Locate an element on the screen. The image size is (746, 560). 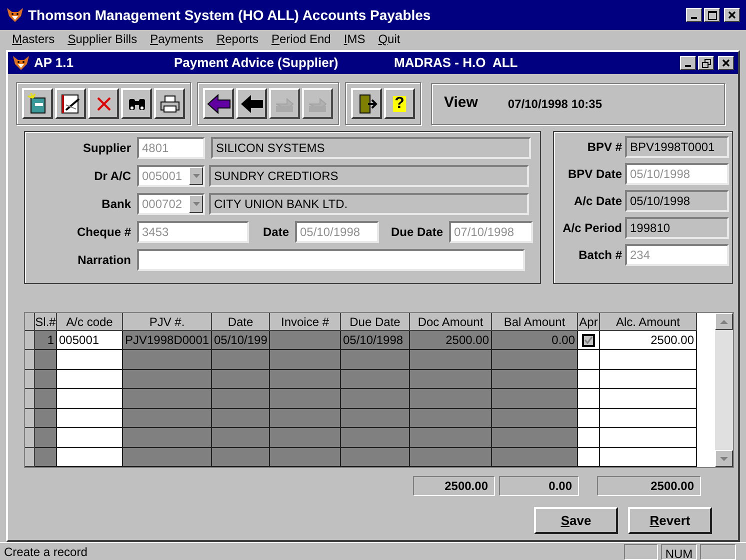
form-button: Save is located at coordinates (576, 520).